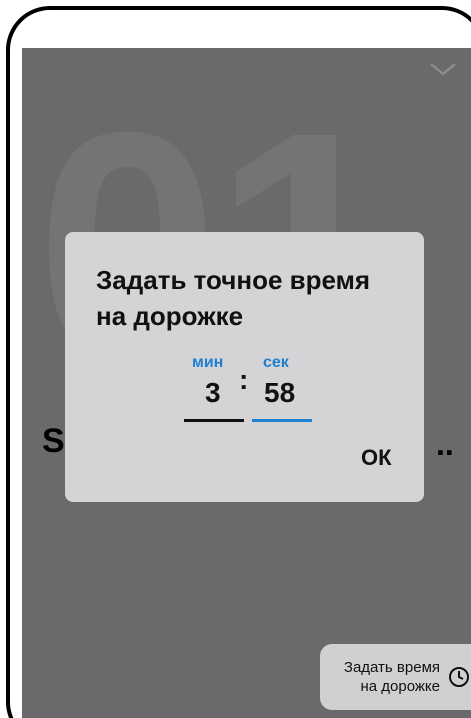  What do you see at coordinates (445, 444) in the screenshot?
I see `background-heading-ellipsis: ..` at bounding box center [445, 444].